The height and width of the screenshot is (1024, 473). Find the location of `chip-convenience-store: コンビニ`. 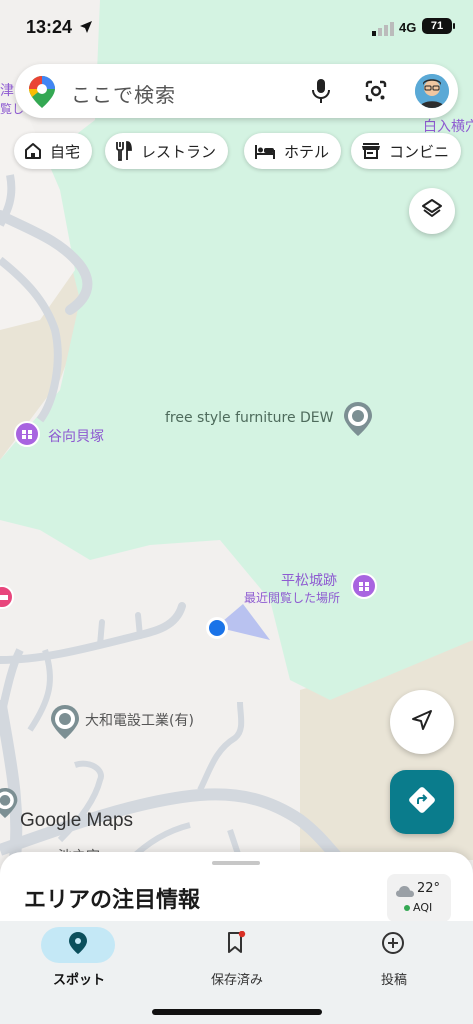

chip-convenience-store: コンビニ is located at coordinates (406, 151).